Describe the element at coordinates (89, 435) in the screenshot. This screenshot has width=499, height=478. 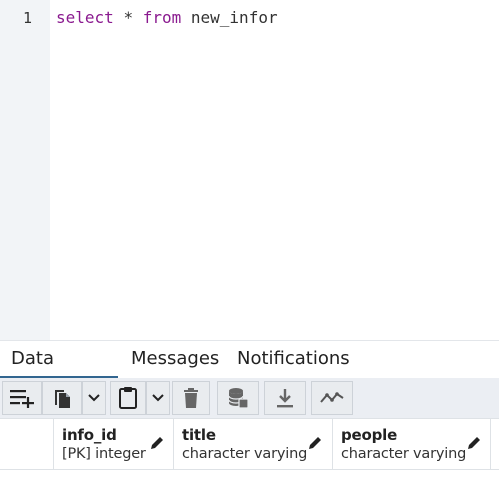
I see `column-name: info_id` at that location.